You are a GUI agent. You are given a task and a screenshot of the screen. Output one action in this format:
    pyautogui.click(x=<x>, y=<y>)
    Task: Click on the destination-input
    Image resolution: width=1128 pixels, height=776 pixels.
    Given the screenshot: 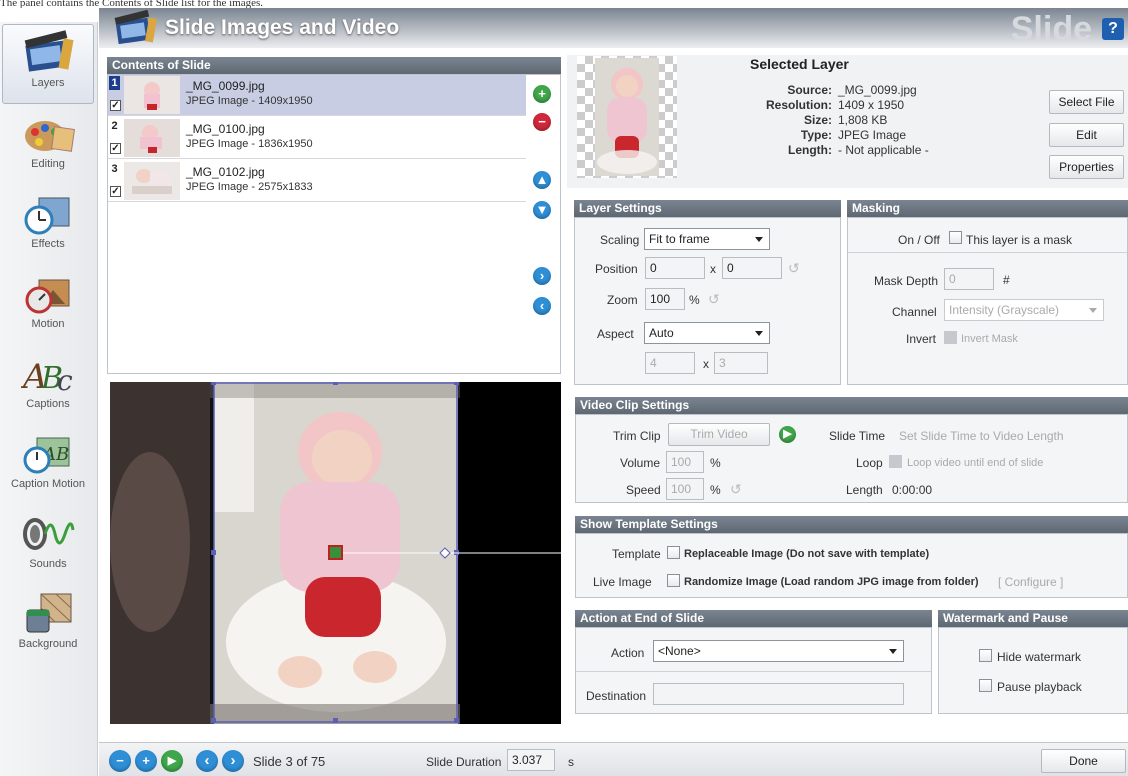 What is the action you would take?
    pyautogui.click(x=778, y=694)
    